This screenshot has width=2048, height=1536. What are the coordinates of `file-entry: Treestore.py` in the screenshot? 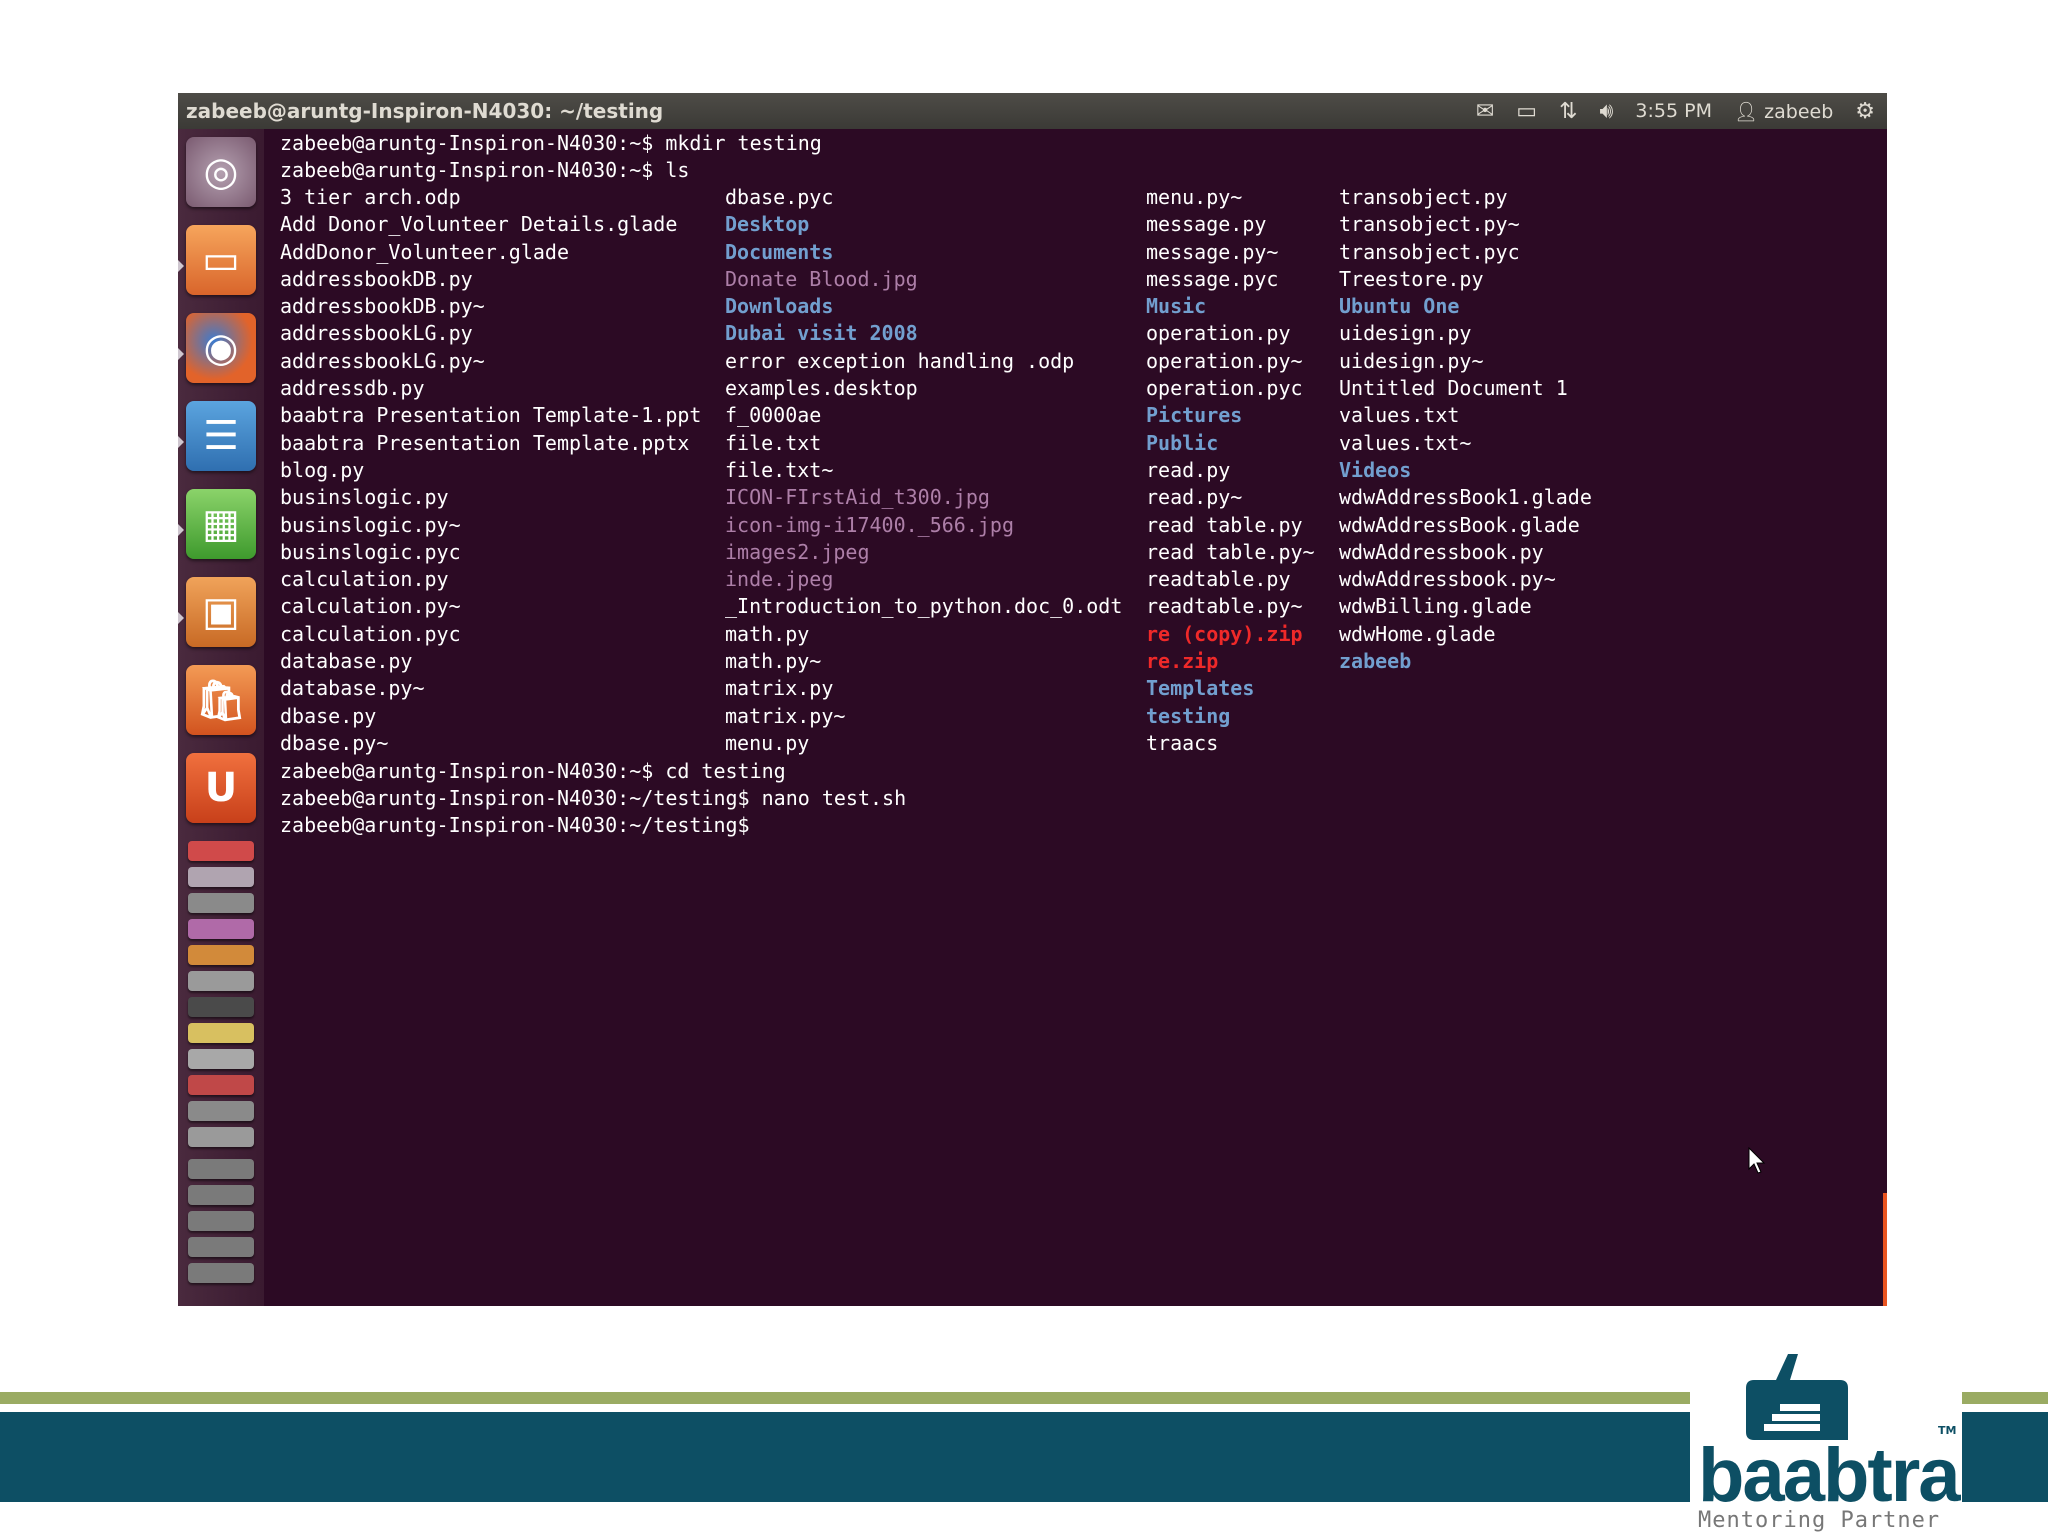 It's located at (1411, 278).